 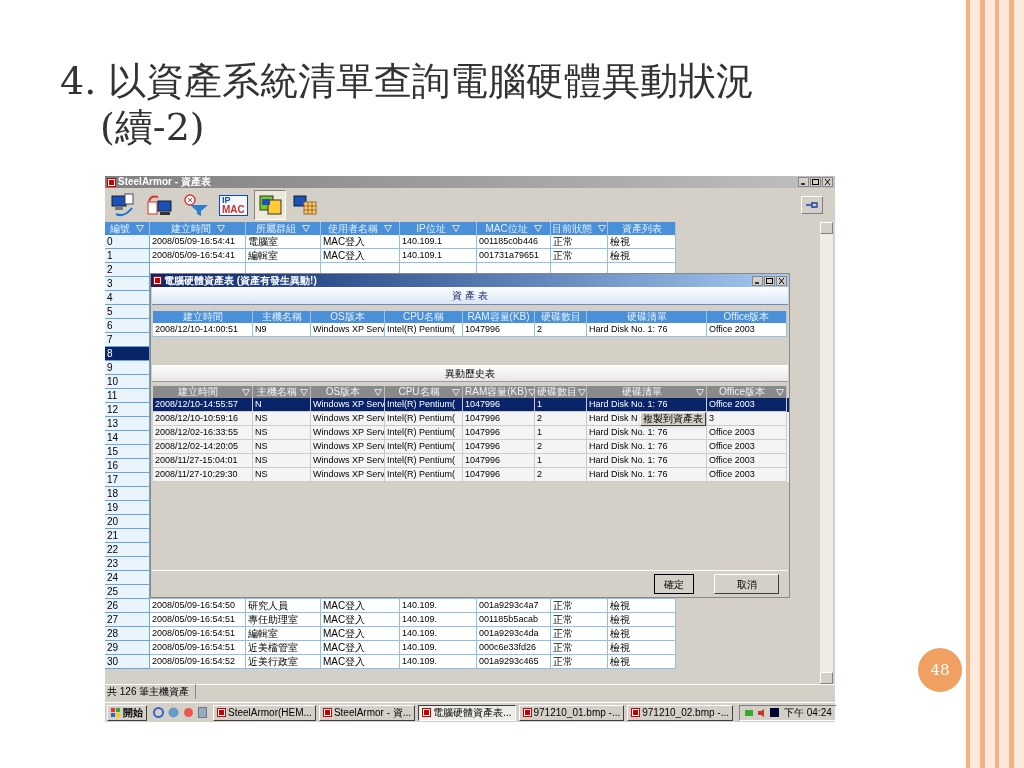 What do you see at coordinates (127, 424) in the screenshot?
I see `row-number: 13` at bounding box center [127, 424].